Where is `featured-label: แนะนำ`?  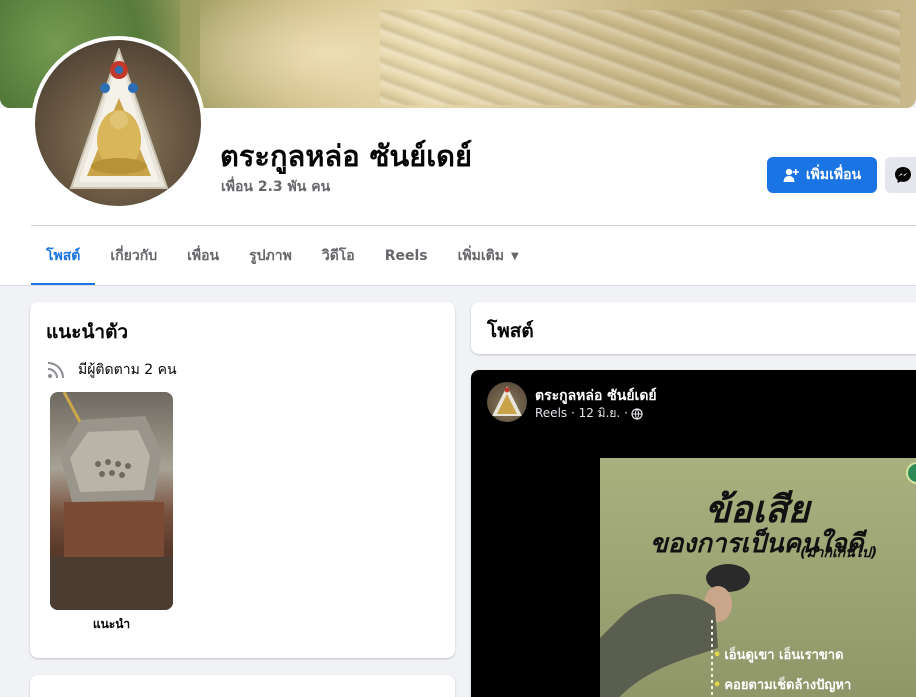
featured-label: แนะนำ is located at coordinates (111, 624).